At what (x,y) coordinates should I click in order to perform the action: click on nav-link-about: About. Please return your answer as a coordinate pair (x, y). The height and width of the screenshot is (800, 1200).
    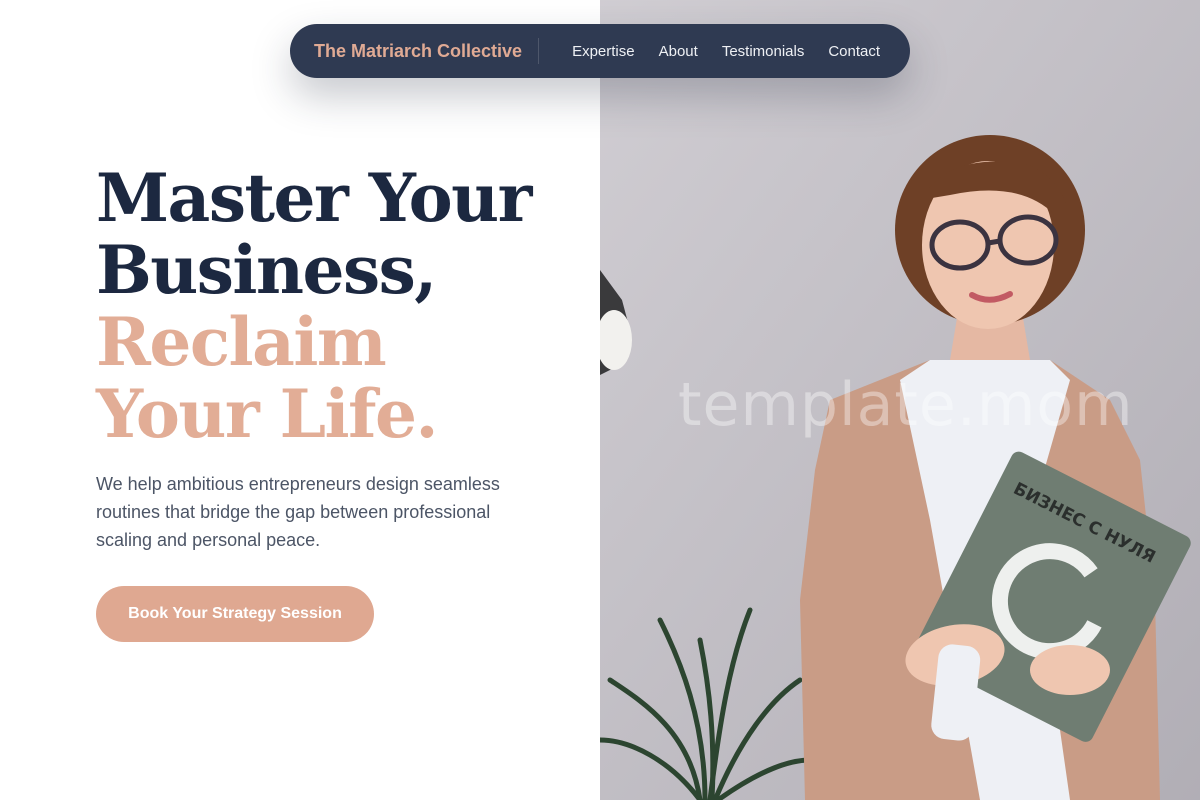
    Looking at the image, I should click on (678, 51).